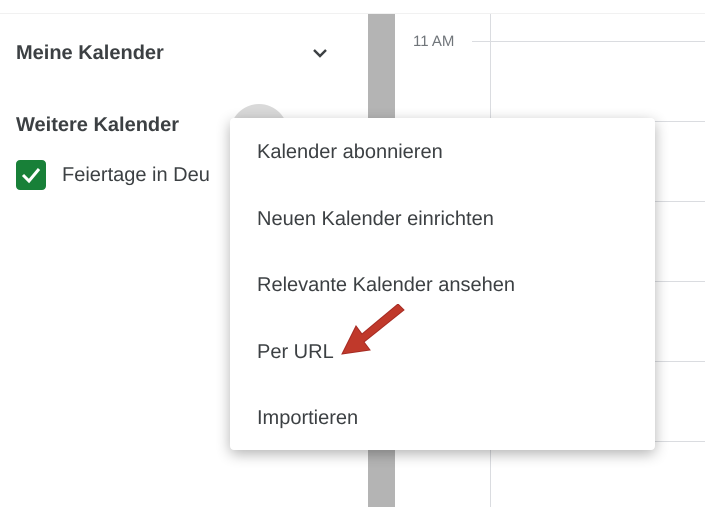  Describe the element at coordinates (442, 367) in the screenshot. I see `menu-item: Per URL` at that location.